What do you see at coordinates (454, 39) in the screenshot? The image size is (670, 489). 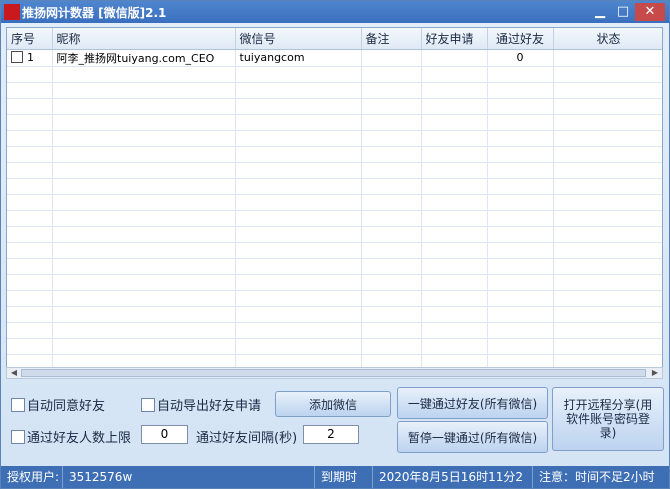 I see `col-friend-requests: 好友申请` at bounding box center [454, 39].